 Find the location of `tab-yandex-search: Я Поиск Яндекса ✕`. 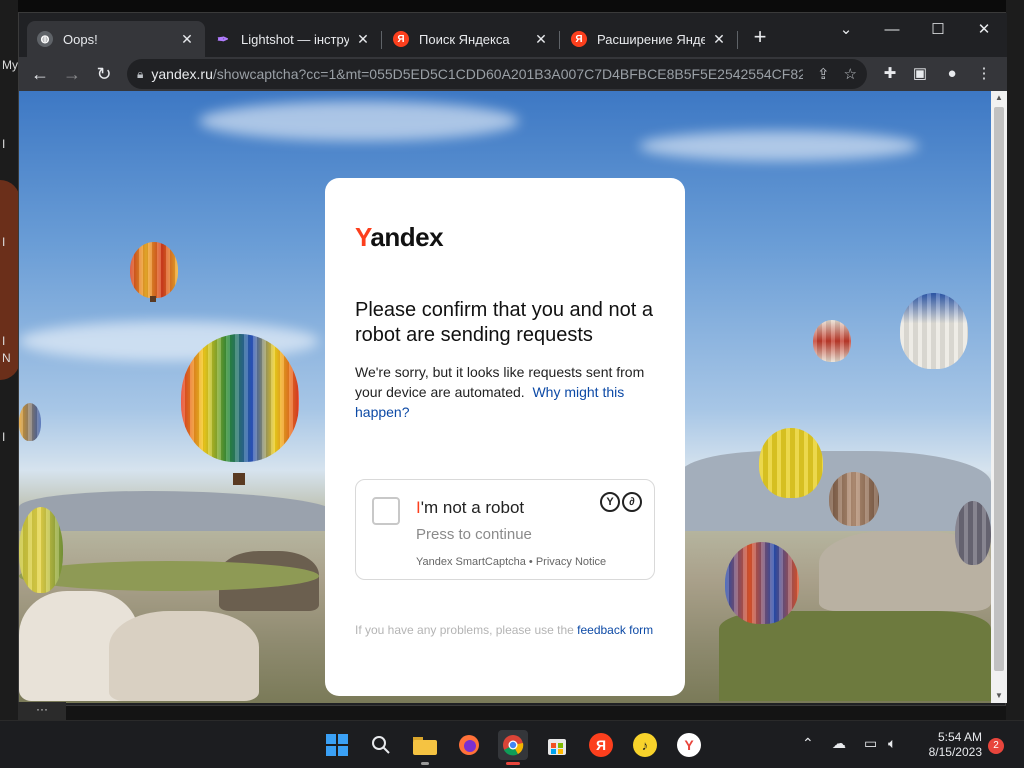

tab-yandex-search: Я Поиск Яндекса ✕ is located at coordinates (471, 39).